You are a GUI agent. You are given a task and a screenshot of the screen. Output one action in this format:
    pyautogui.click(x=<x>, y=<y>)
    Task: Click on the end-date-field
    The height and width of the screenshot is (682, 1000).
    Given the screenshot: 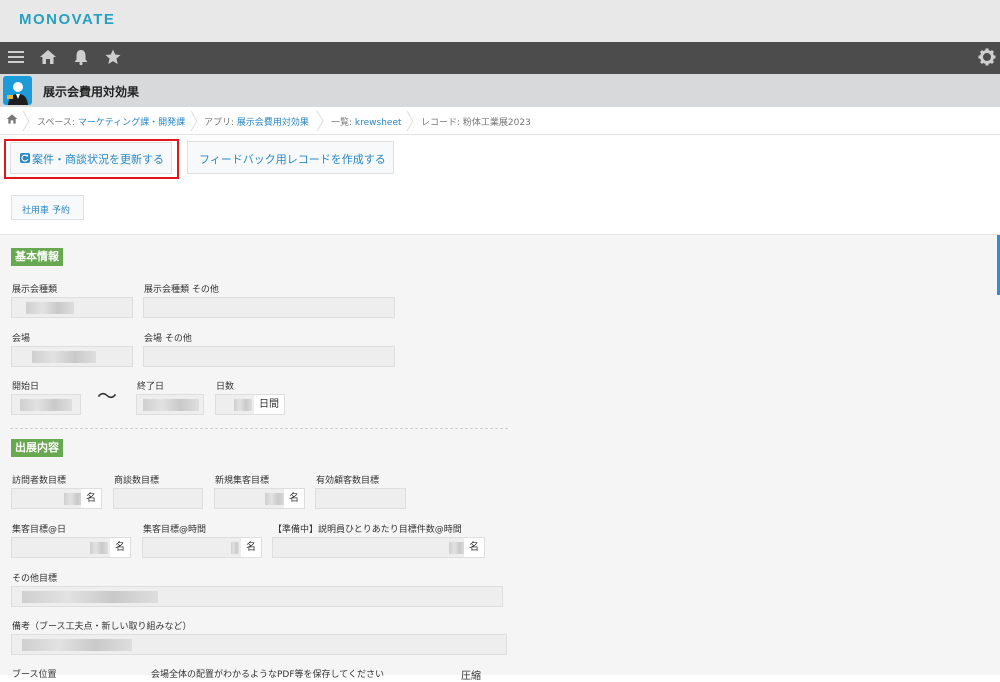 What is the action you would take?
    pyautogui.click(x=170, y=404)
    